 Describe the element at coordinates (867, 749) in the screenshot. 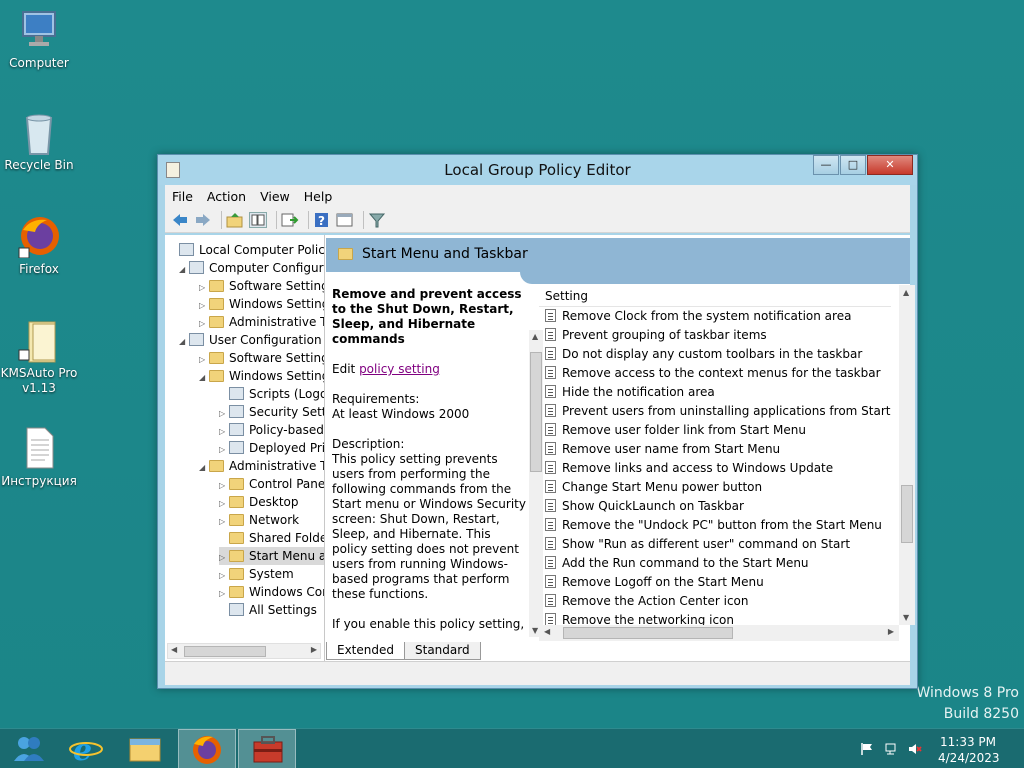

I see `action-center-flag-icon` at that location.